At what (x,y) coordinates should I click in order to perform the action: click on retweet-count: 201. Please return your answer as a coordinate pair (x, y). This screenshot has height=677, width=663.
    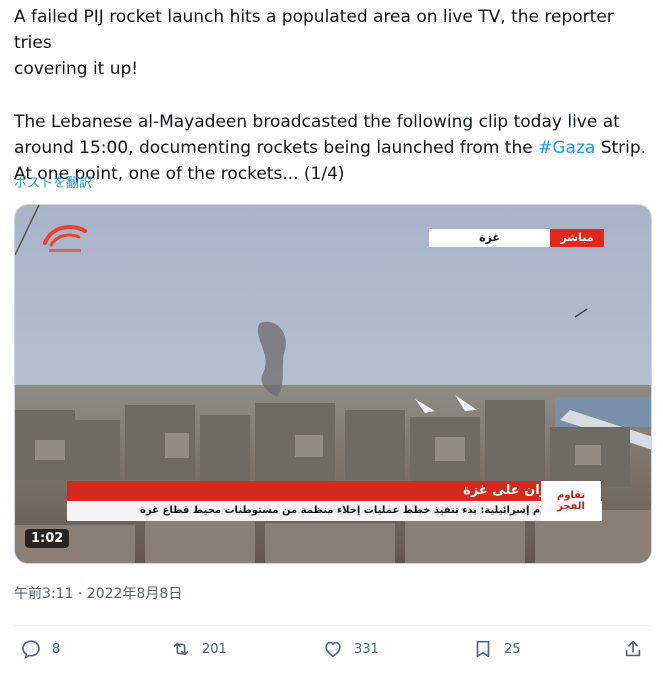
    Looking at the image, I should click on (214, 649).